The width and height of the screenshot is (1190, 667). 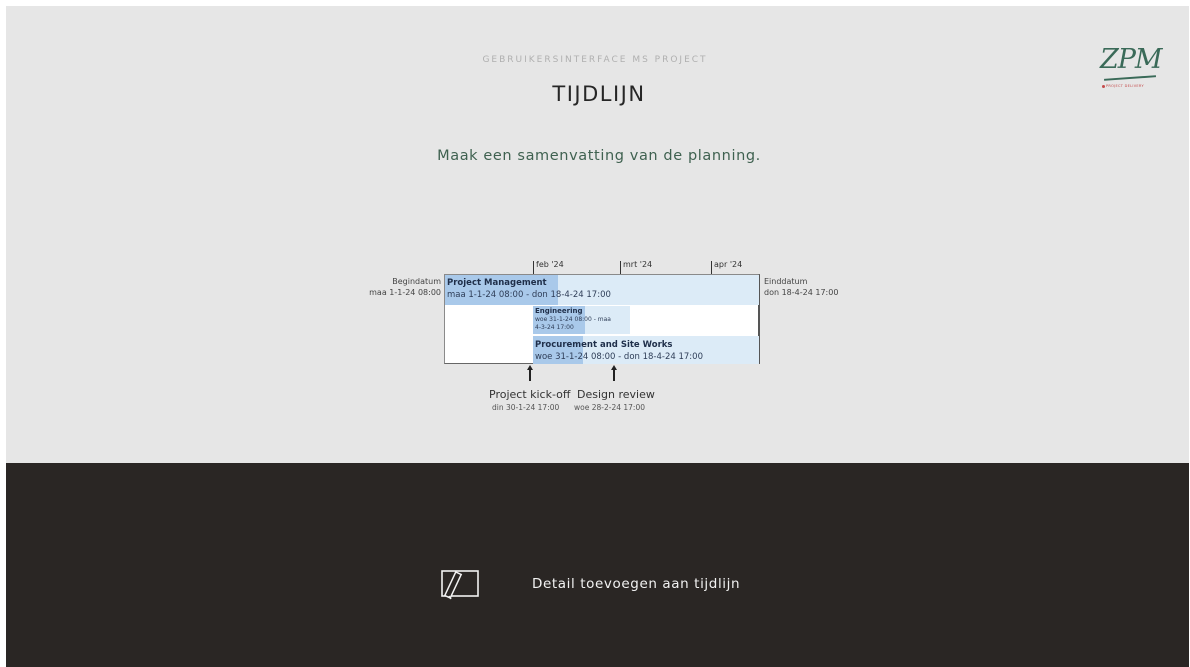 I want to click on tick-mark-apr, so click(x=711, y=267).